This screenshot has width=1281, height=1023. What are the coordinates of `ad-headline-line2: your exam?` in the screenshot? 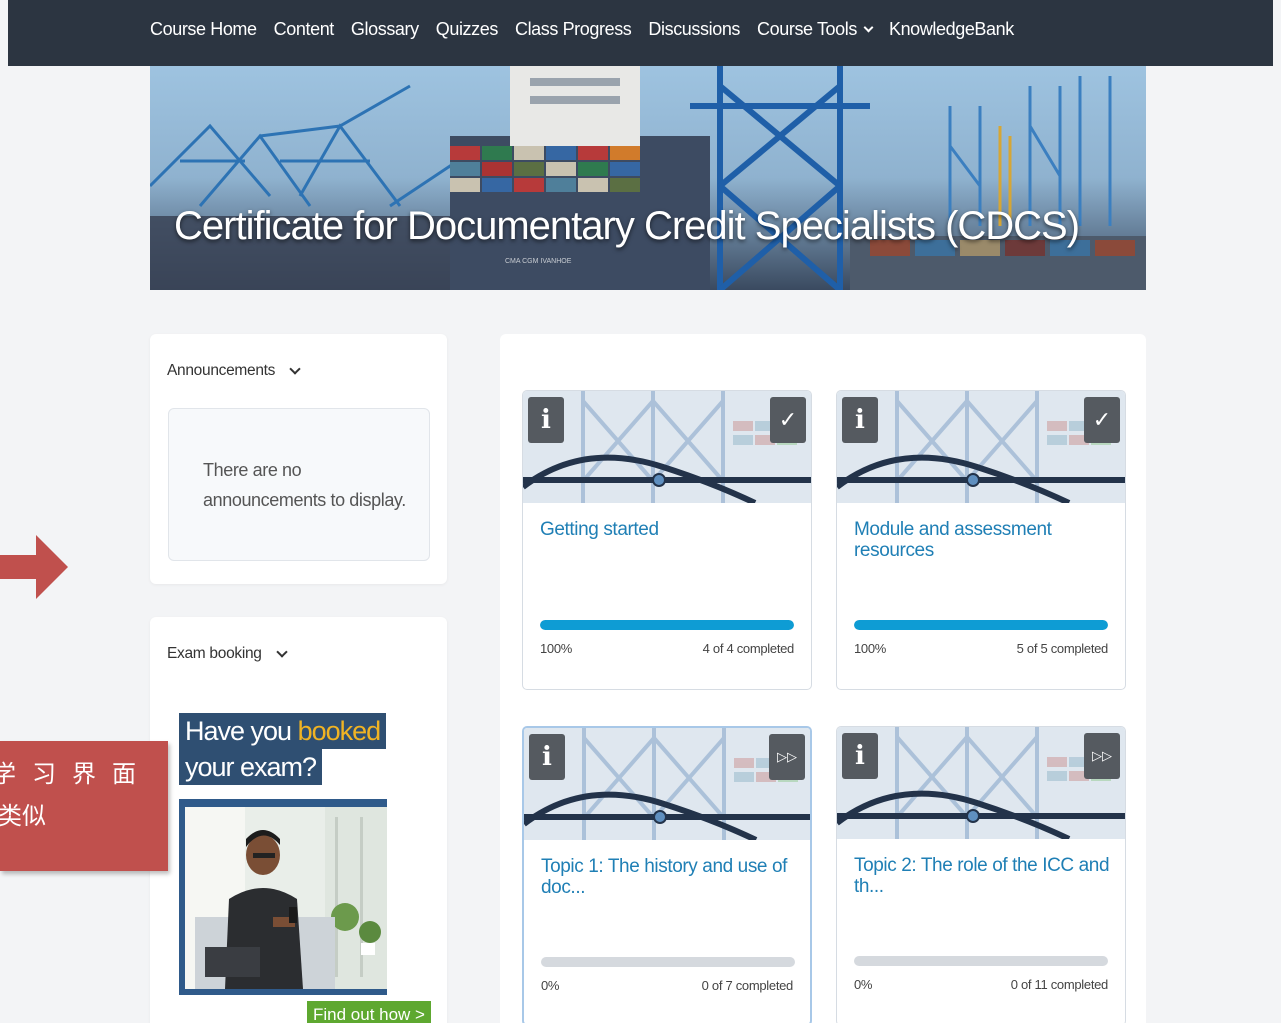 It's located at (251, 767).